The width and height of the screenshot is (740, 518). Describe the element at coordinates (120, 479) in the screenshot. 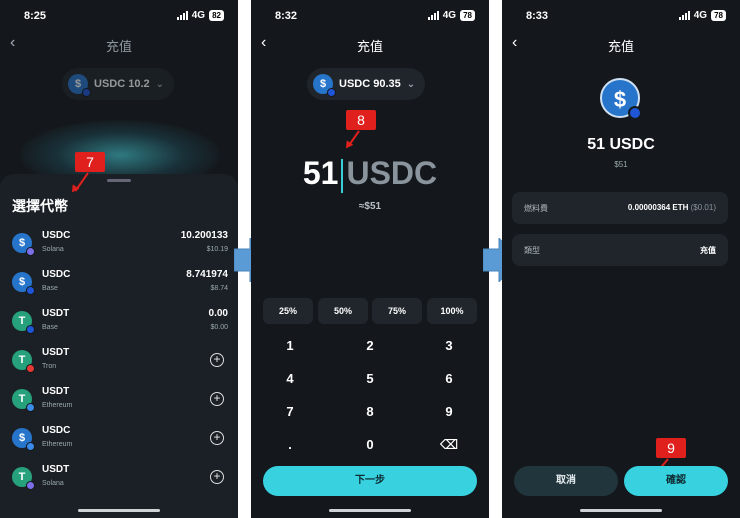

I see `token-row: T USDT Solana +` at that location.